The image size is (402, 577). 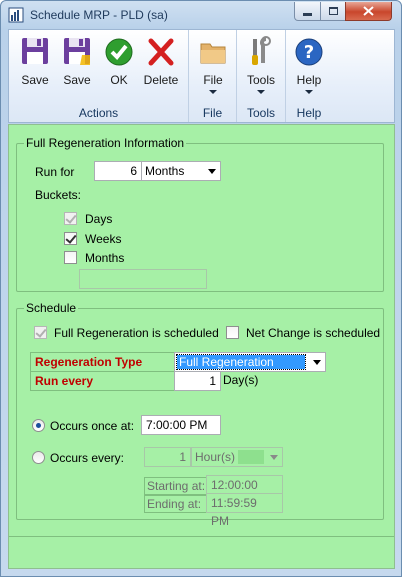 What do you see at coordinates (136, 333) in the screenshot?
I see `full-regen-scheduled-label: Full Regeneration is scheduled` at bounding box center [136, 333].